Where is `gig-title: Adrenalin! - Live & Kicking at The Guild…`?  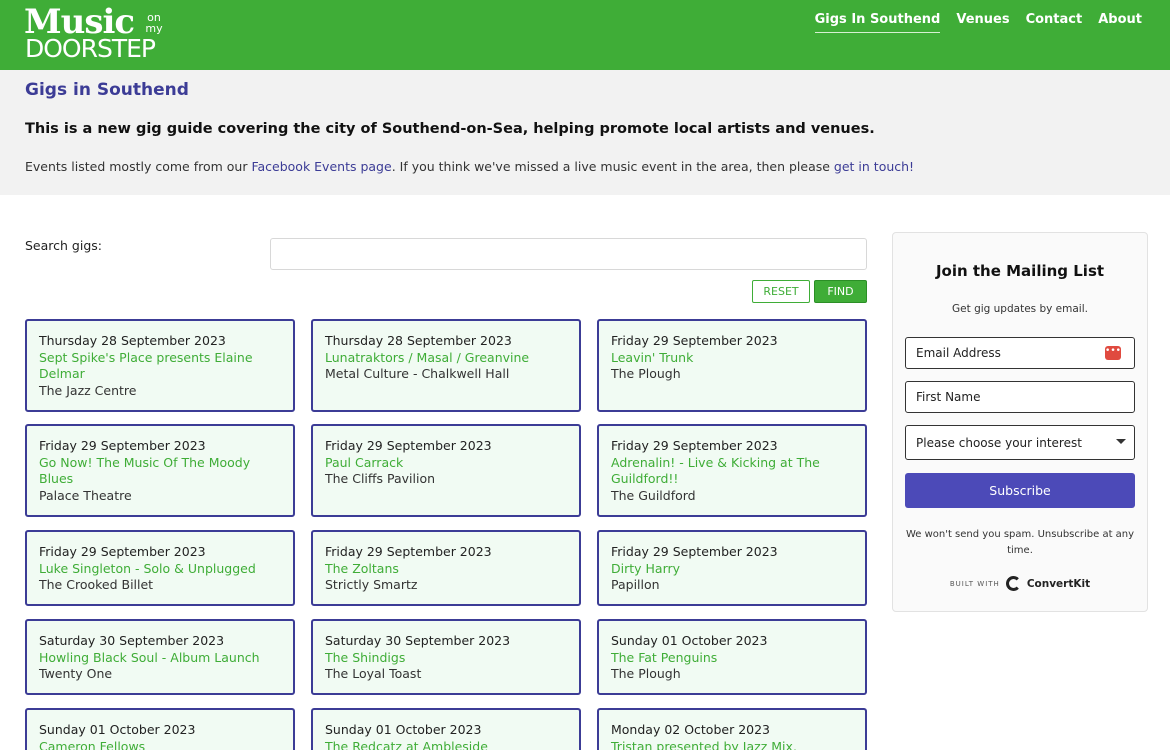
gig-title: Adrenalin! - Live & Kicking at The Guild… is located at coordinates (732, 471).